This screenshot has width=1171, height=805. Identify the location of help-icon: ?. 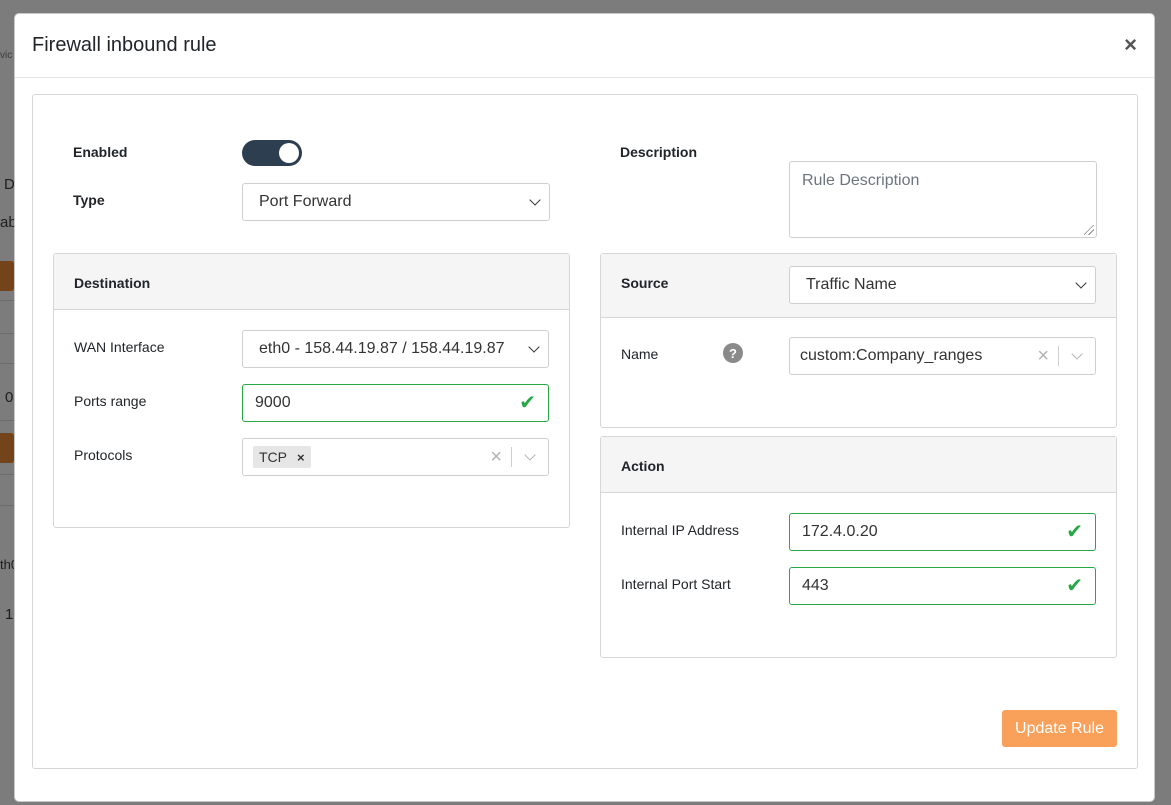
(733, 353).